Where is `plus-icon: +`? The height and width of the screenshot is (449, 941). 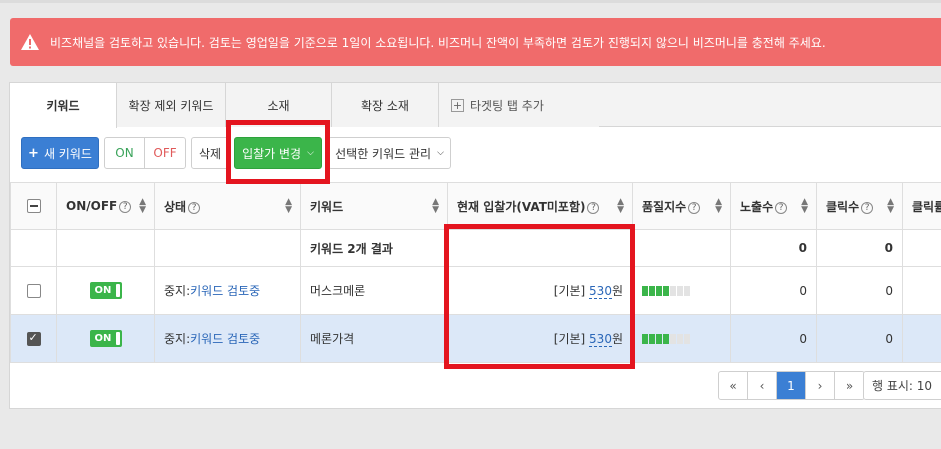
plus-icon: + is located at coordinates (33, 153).